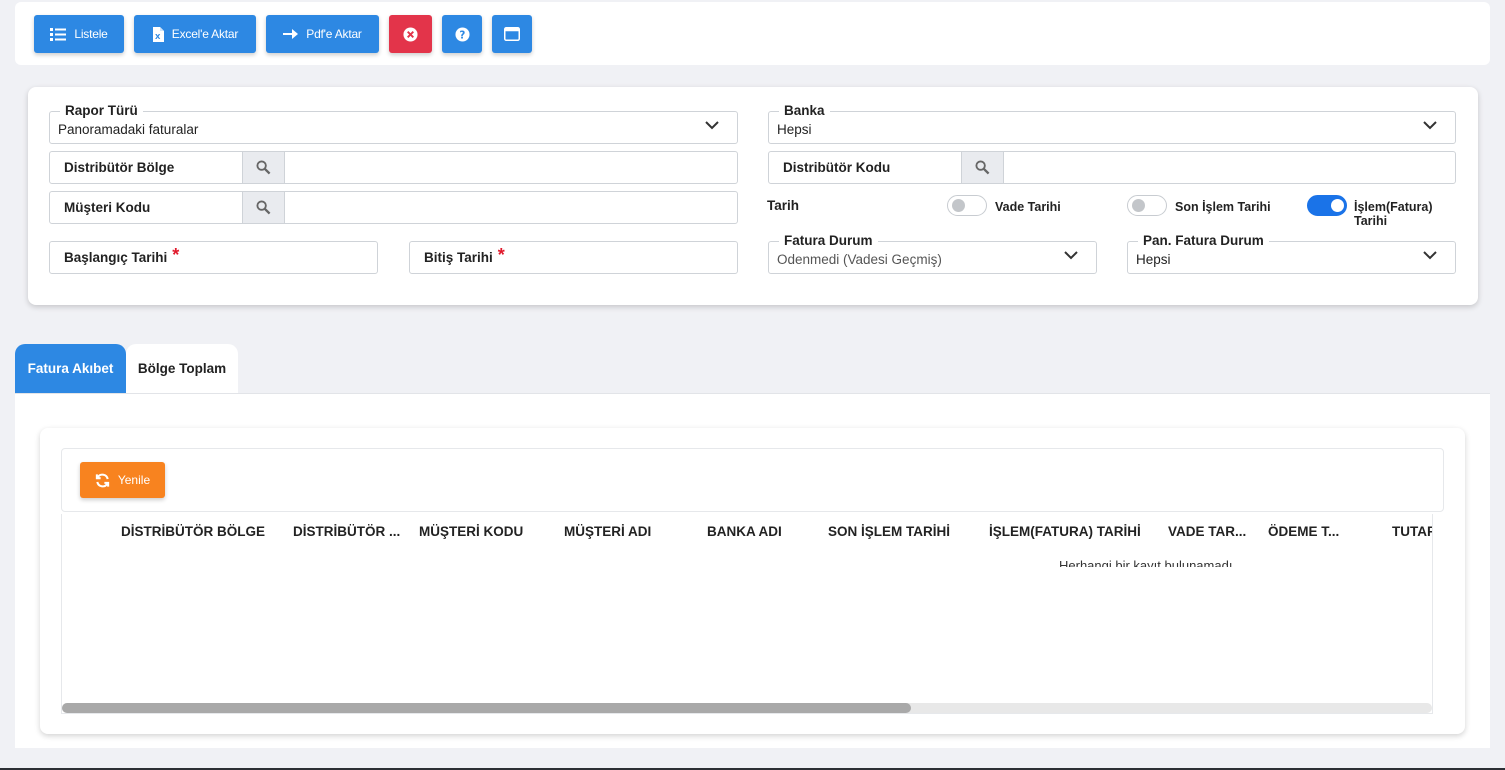 The height and width of the screenshot is (770, 1505). I want to click on distributor-kodu-search-button, so click(982, 167).